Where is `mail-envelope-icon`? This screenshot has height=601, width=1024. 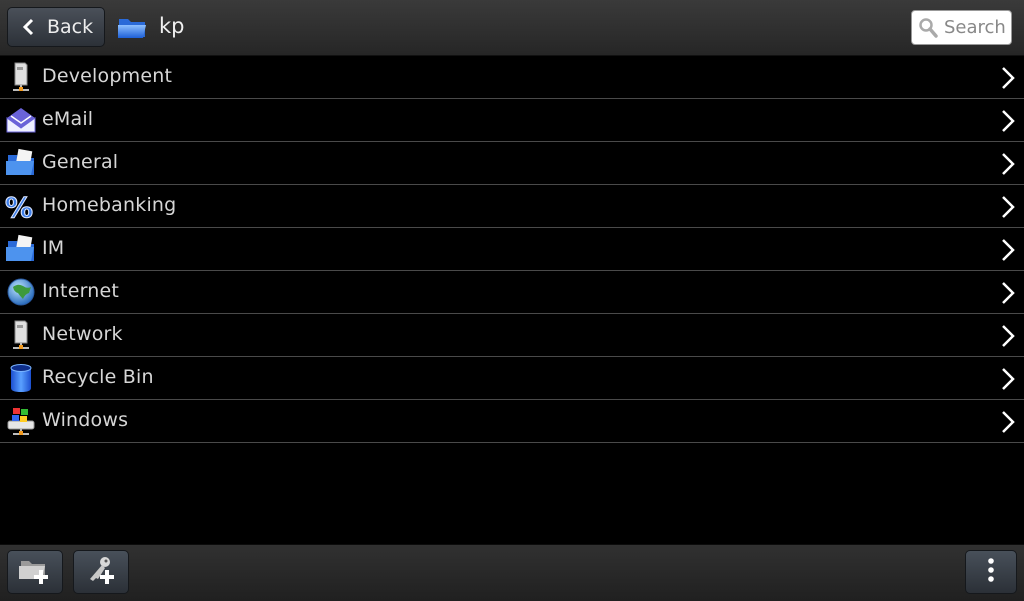
mail-envelope-icon is located at coordinates (21, 120).